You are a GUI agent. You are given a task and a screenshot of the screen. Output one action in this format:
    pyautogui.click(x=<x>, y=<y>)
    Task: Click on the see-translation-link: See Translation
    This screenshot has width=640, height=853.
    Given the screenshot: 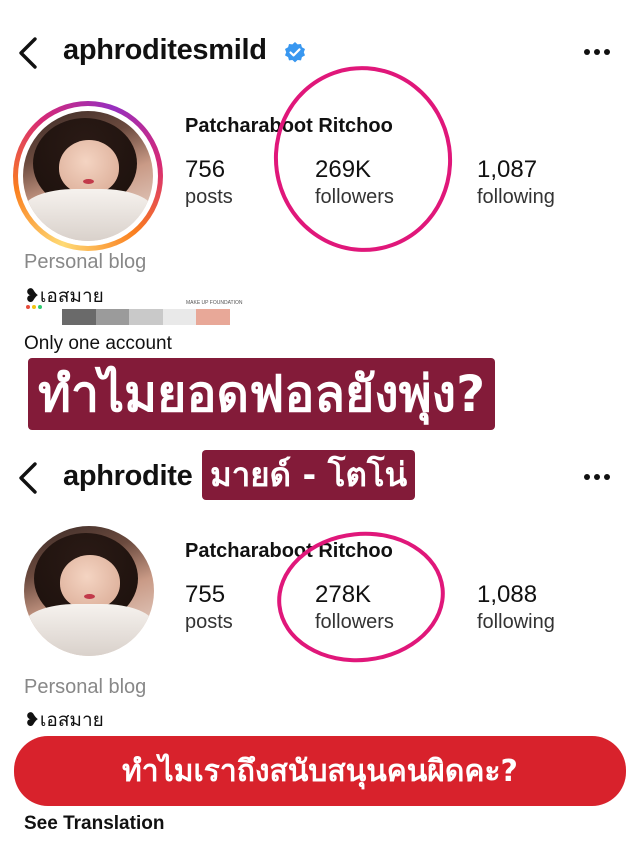 What is the action you would take?
    pyautogui.click(x=94, y=824)
    